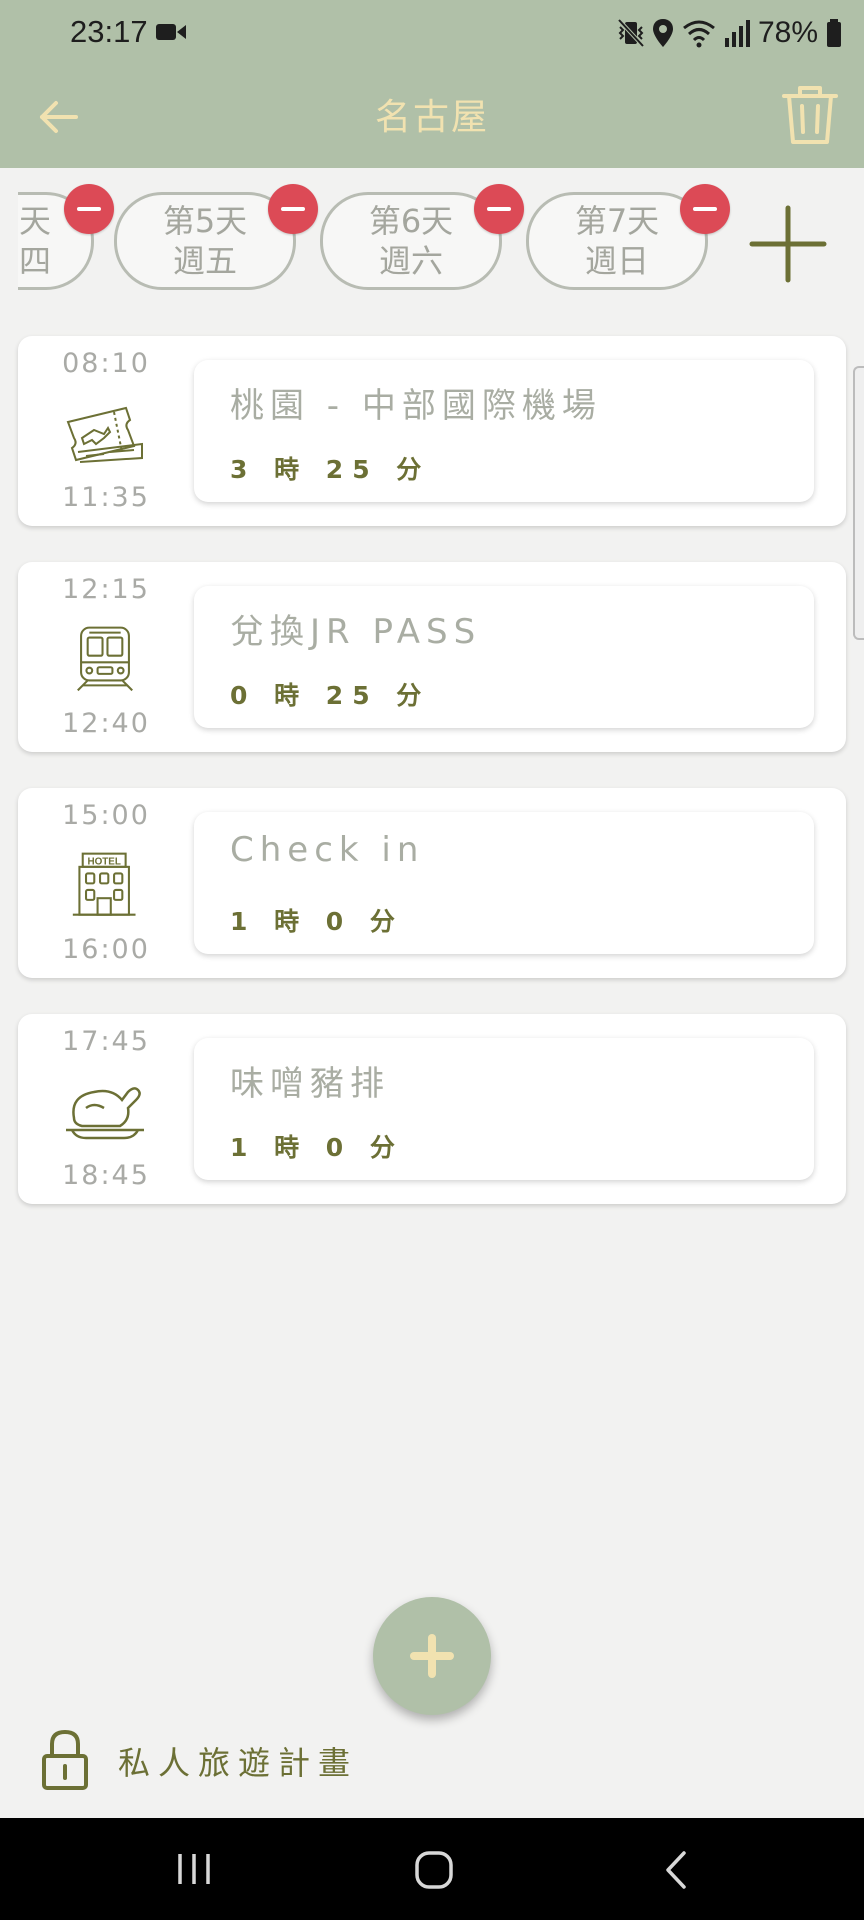  What do you see at coordinates (106, 1041) in the screenshot?
I see `start-time: 17:45` at bounding box center [106, 1041].